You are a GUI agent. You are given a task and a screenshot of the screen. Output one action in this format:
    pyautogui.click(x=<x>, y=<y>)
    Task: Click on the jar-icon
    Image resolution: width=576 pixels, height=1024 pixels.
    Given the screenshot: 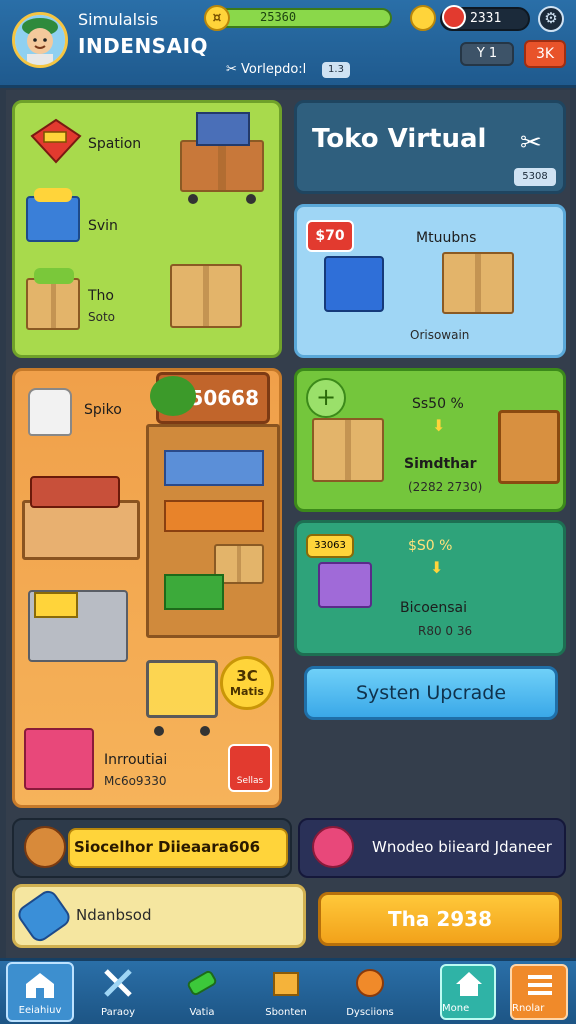 What is the action you would take?
    pyautogui.click(x=50, y=412)
    